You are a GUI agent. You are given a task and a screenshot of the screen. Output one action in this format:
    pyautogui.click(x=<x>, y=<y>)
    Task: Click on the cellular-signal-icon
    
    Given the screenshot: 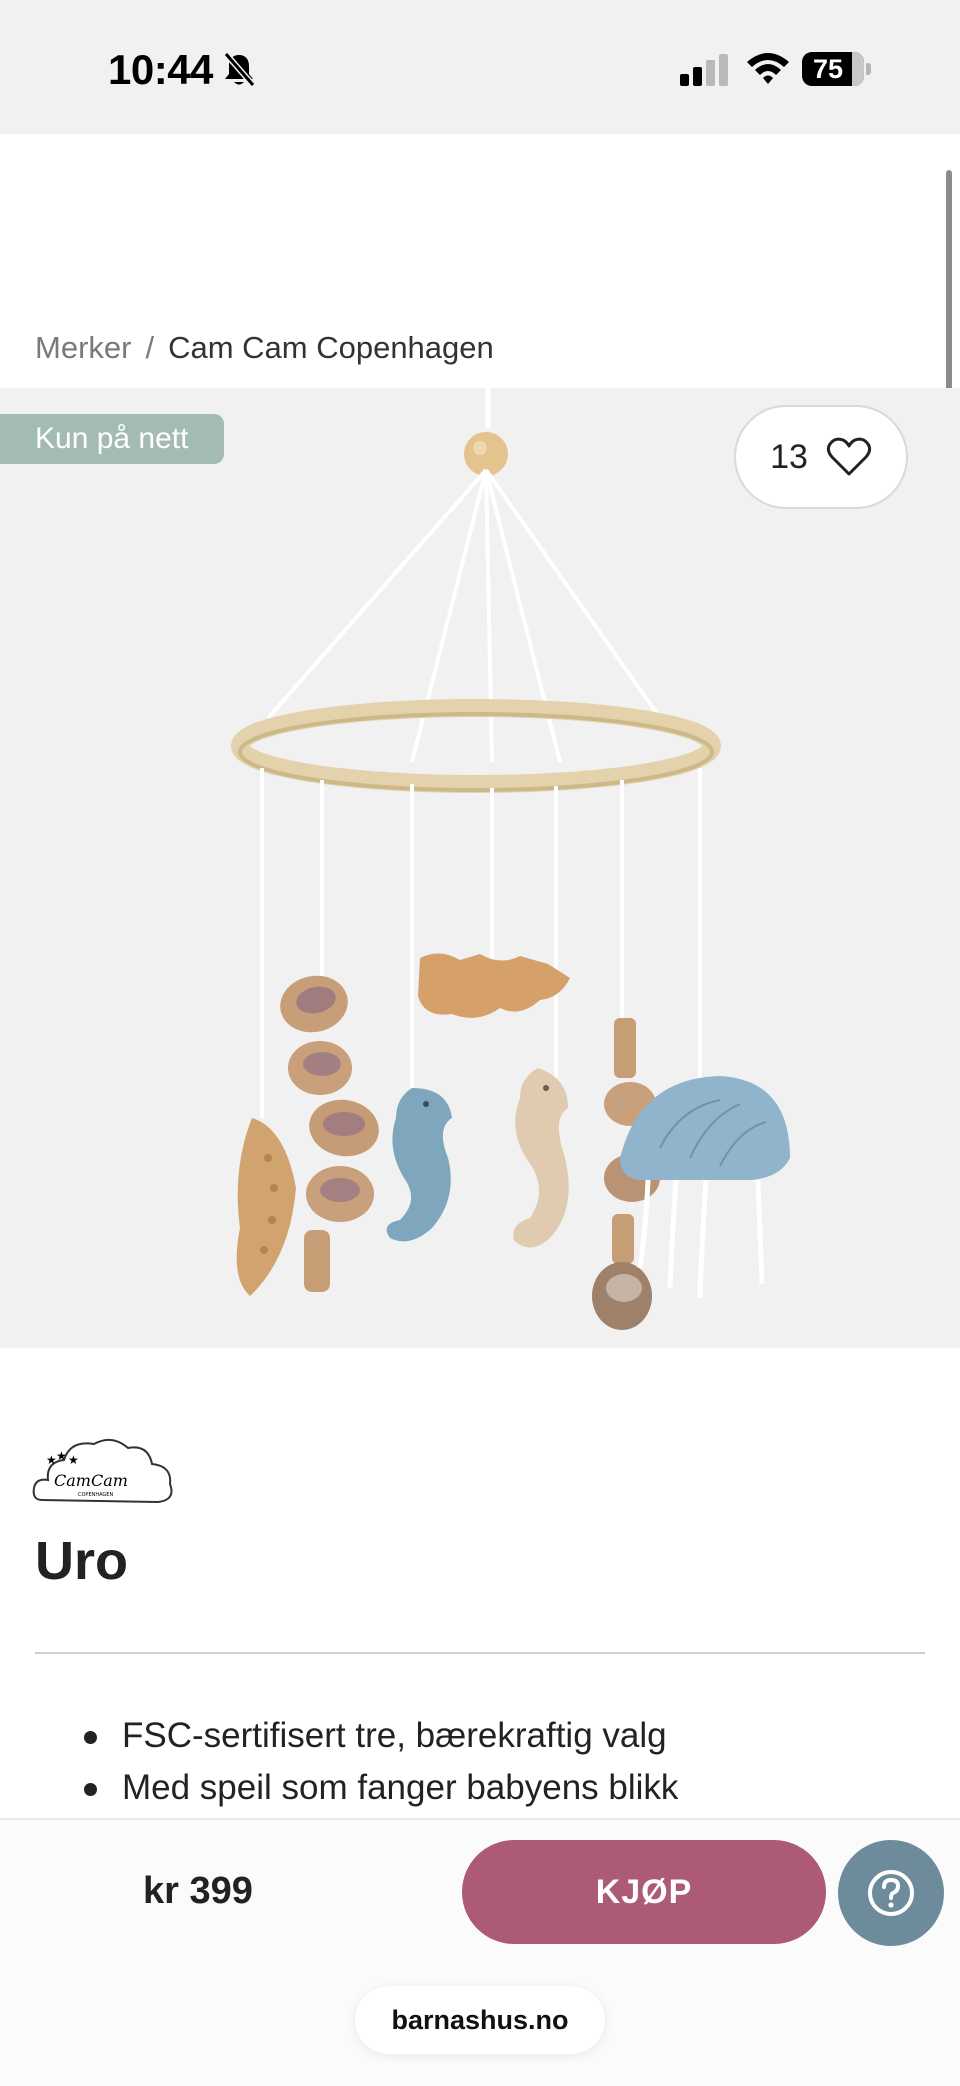 What is the action you would take?
    pyautogui.click(x=704, y=70)
    